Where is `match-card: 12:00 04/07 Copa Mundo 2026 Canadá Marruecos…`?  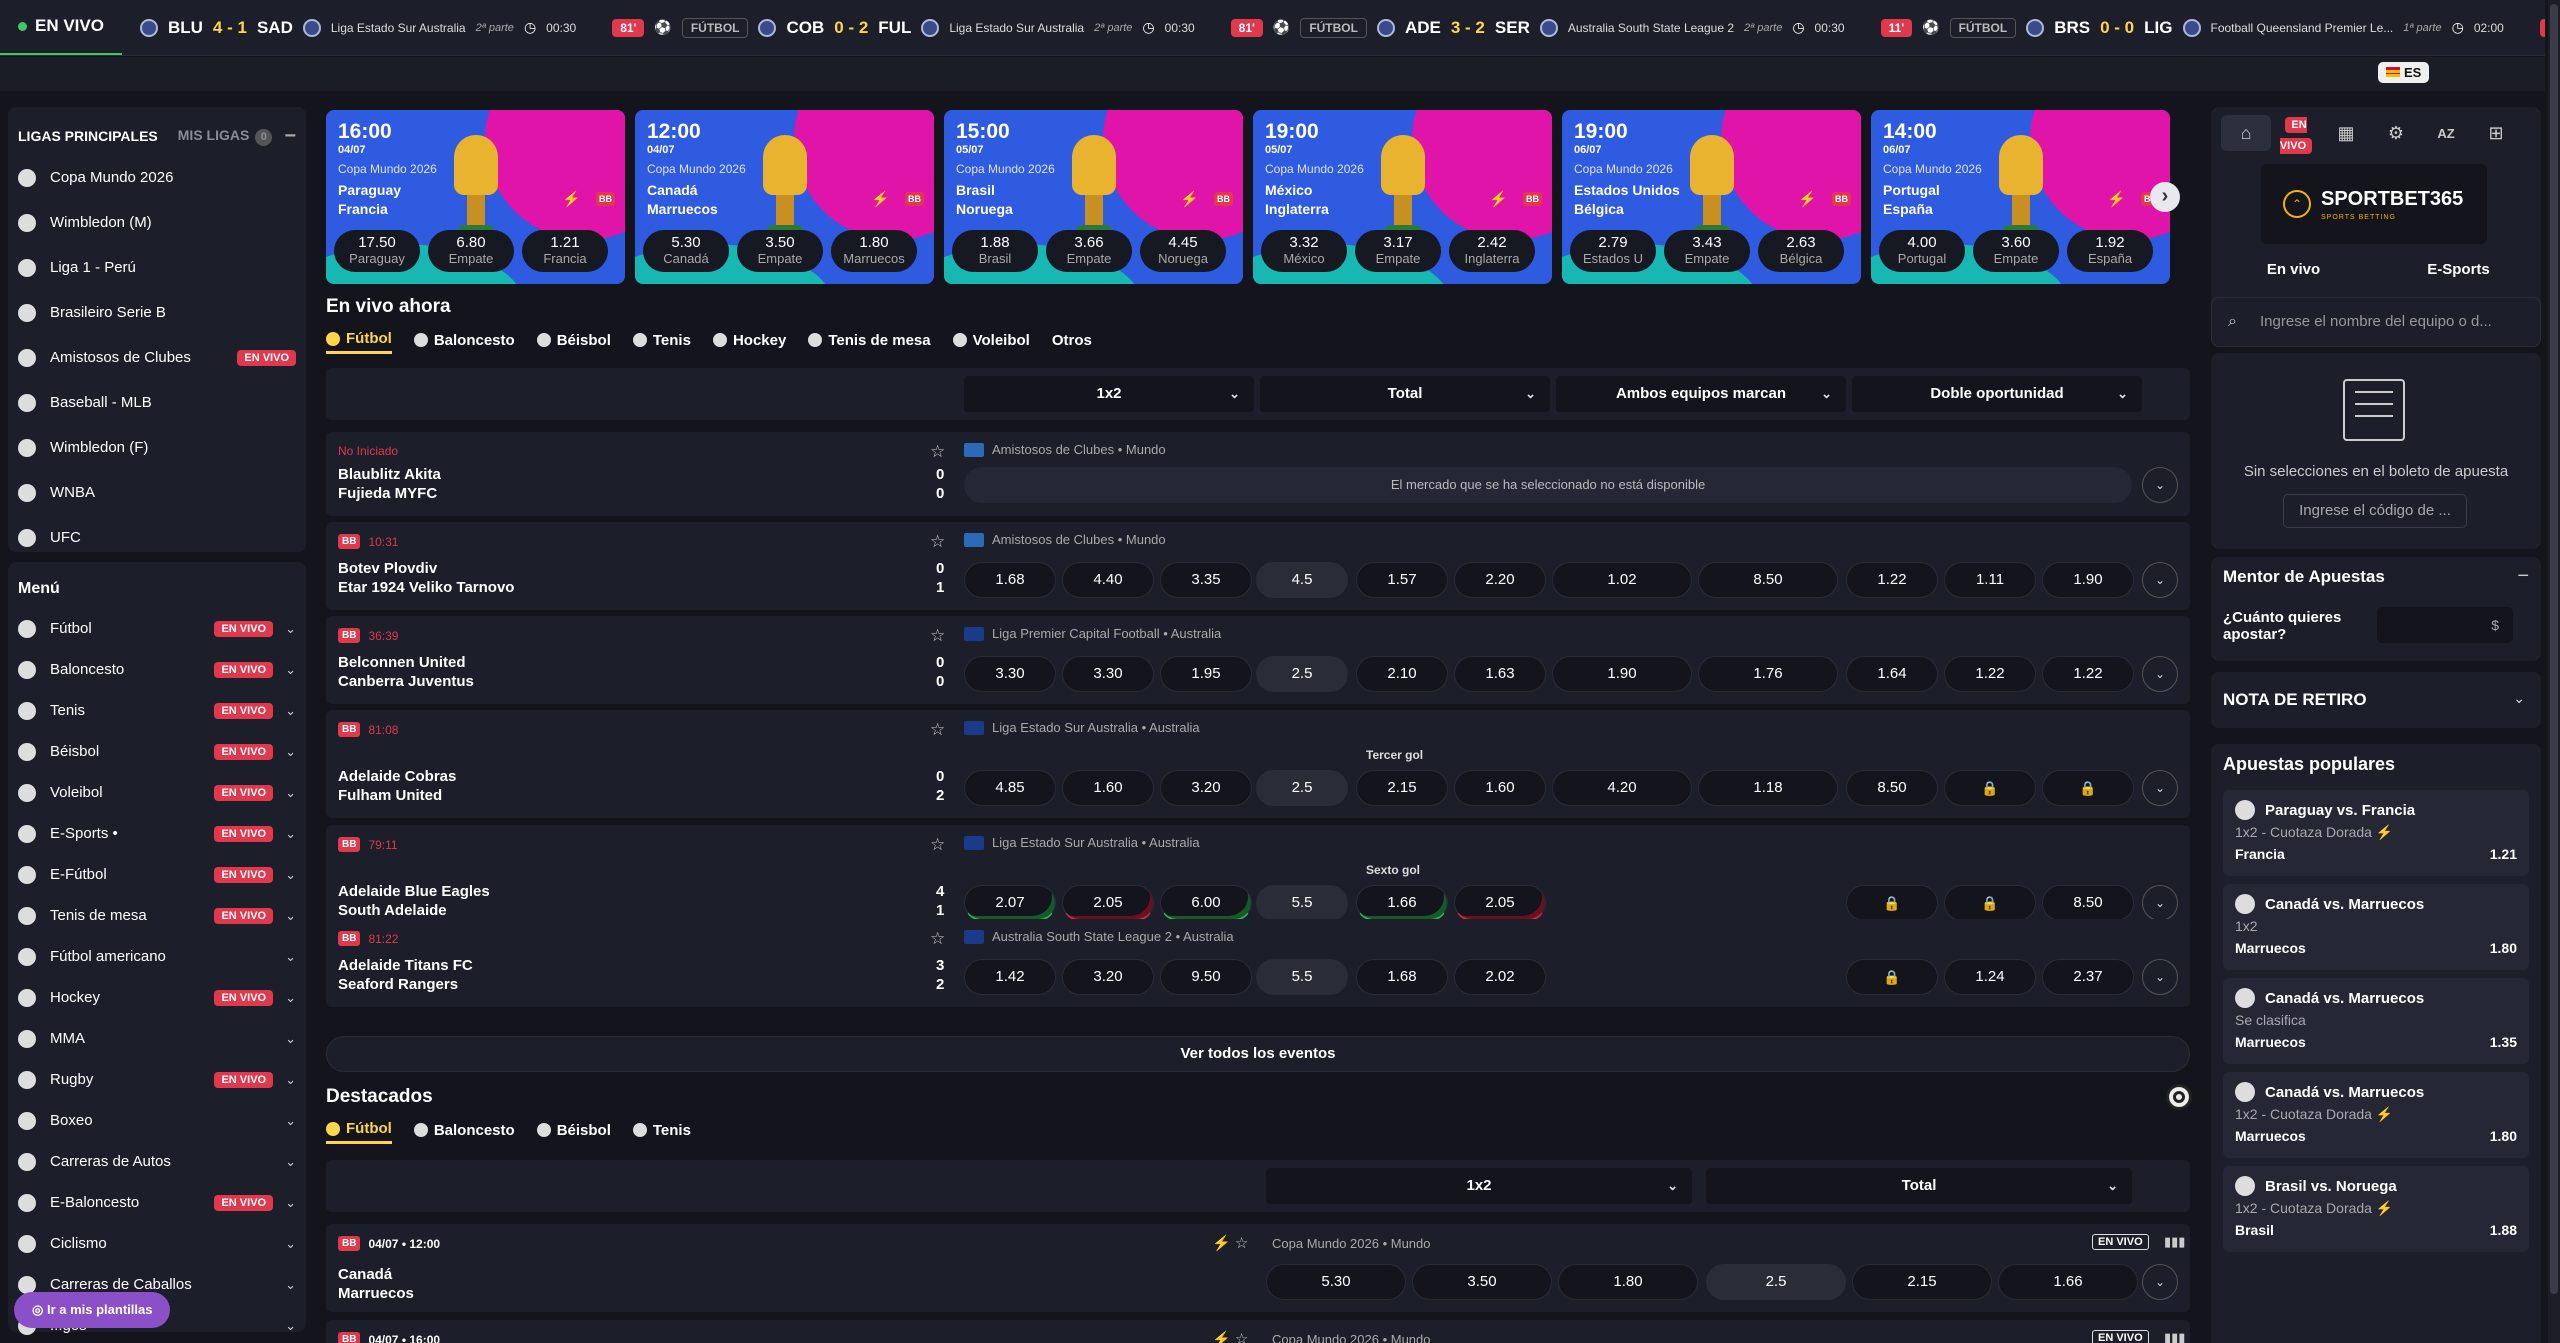 match-card: 12:00 04/07 Copa Mundo 2026 Canadá Marruecos… is located at coordinates (784, 197).